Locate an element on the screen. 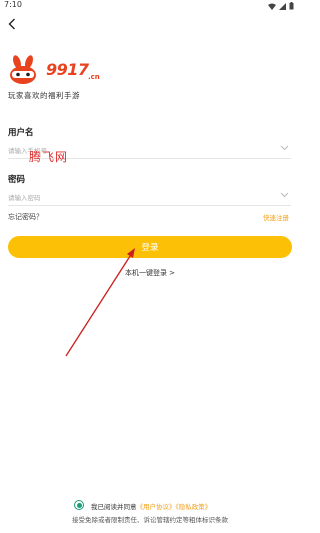 The image size is (320, 533). back-button is located at coordinates (12, 24).